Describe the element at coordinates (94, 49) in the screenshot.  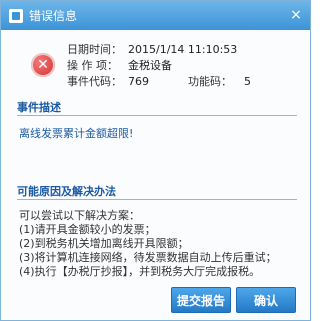
I see `date-label: 日期时间：` at that location.